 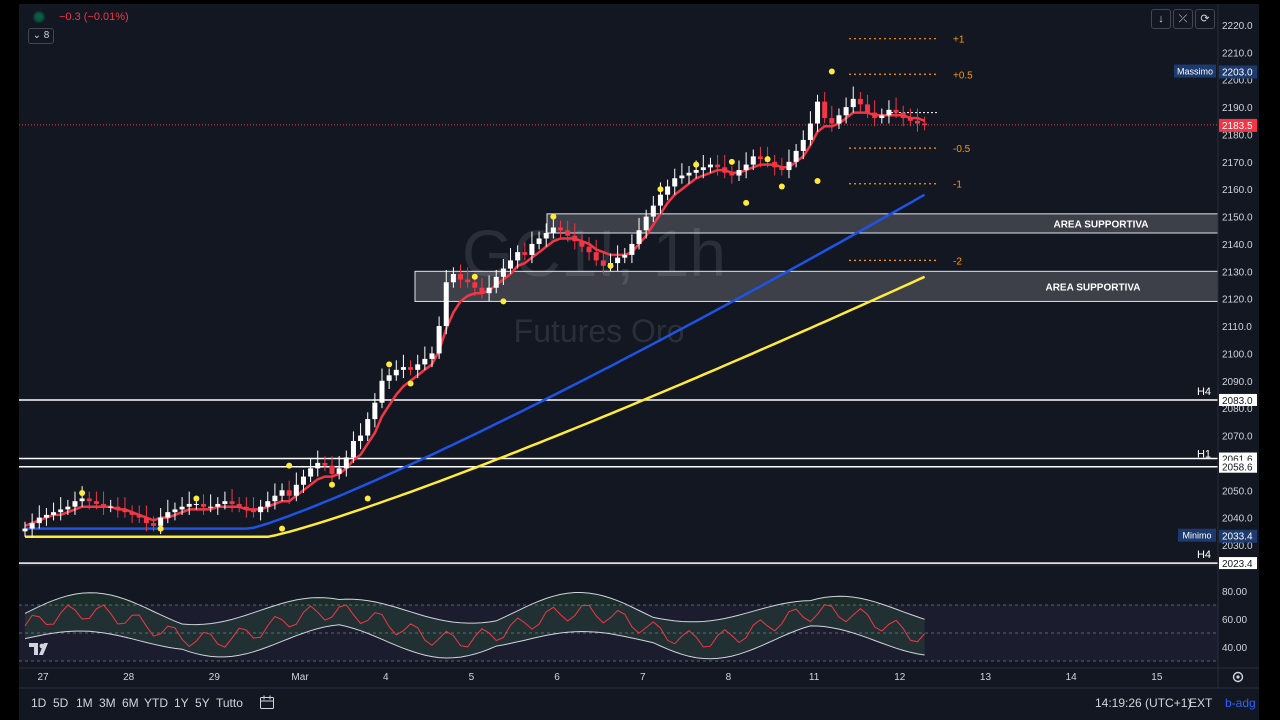 What do you see at coordinates (107, 703) in the screenshot?
I see `range-3m: 3M` at bounding box center [107, 703].